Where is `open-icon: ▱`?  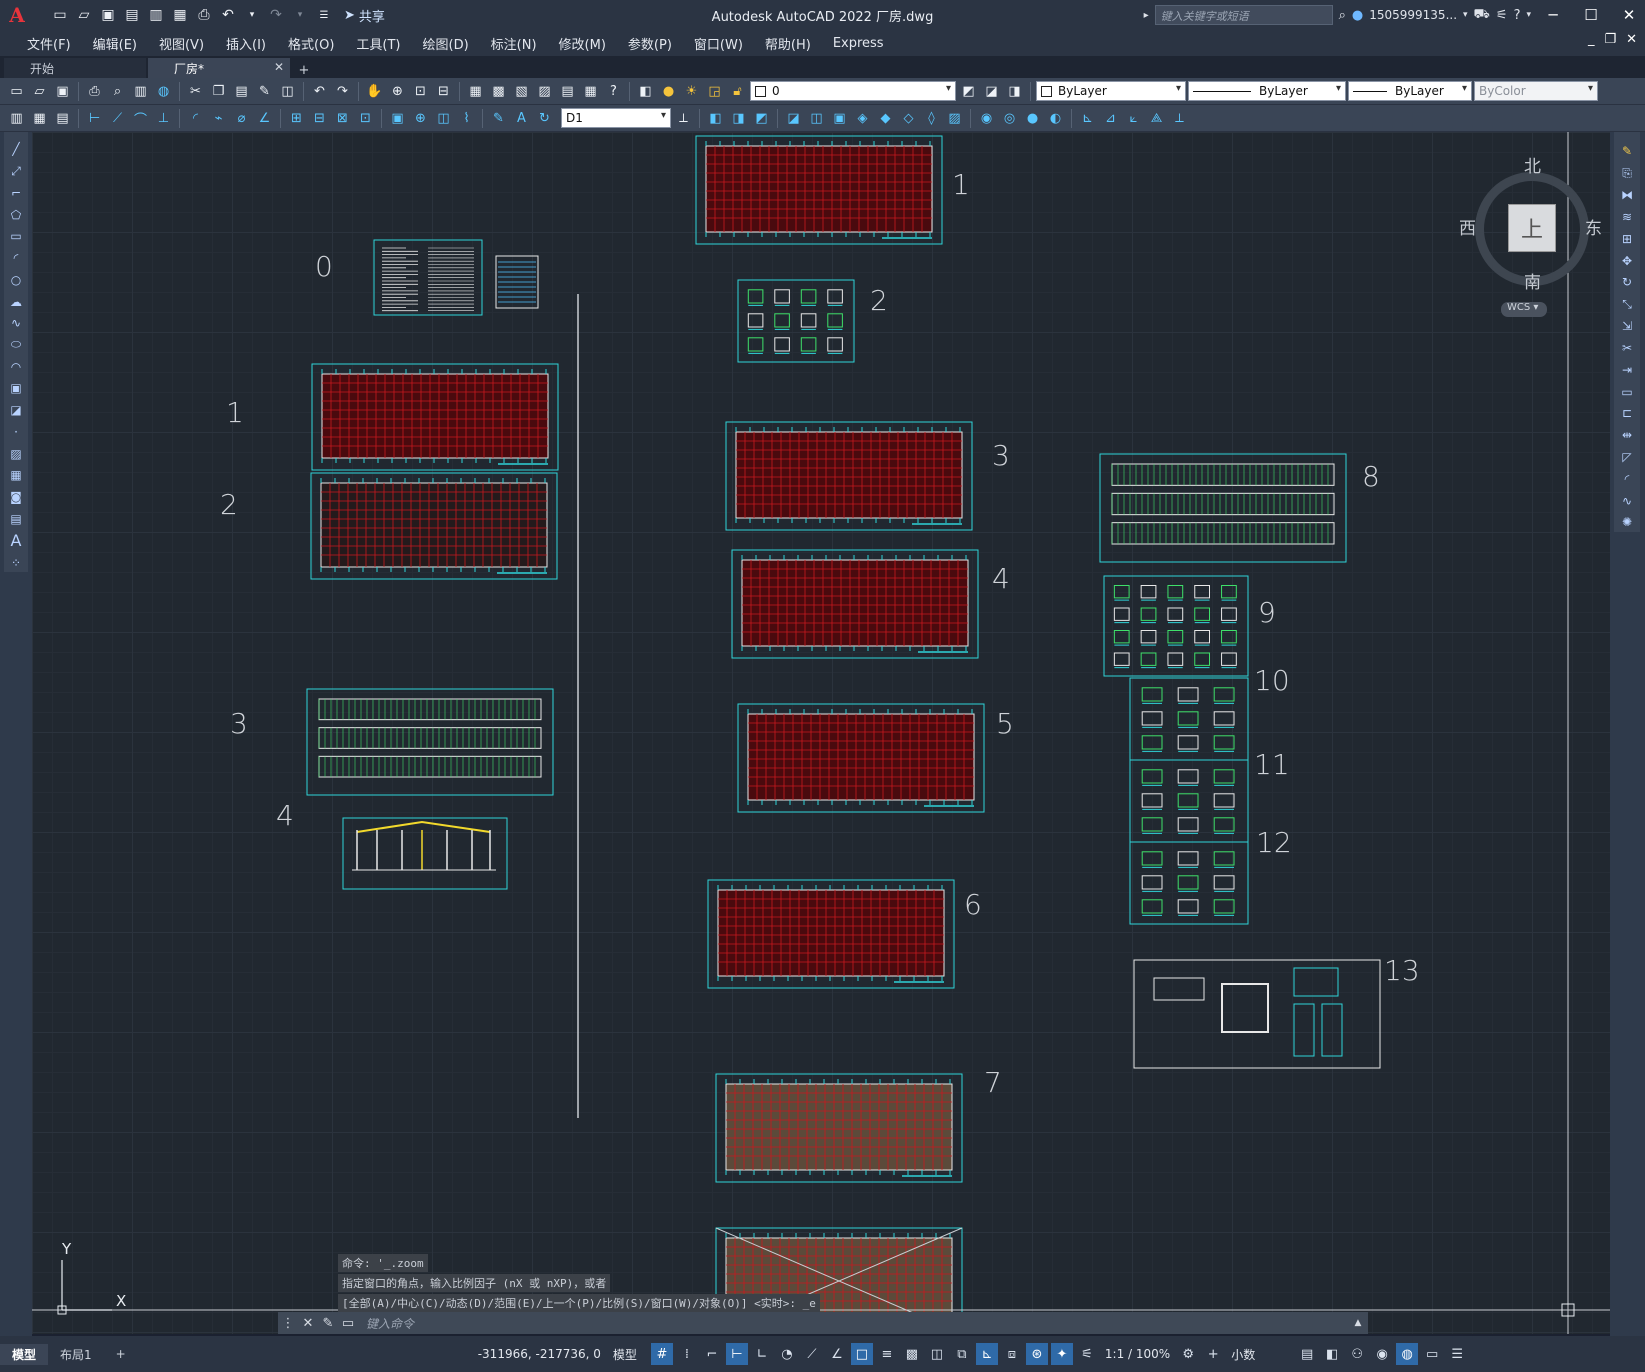
open-icon: ▱ is located at coordinates (39, 91).